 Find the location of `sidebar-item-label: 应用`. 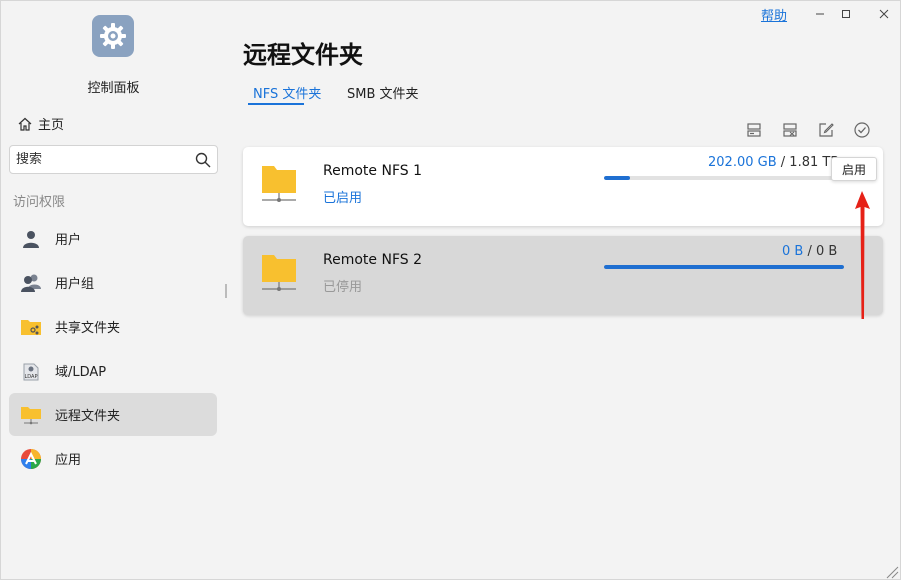

sidebar-item-label: 应用 is located at coordinates (68, 460).